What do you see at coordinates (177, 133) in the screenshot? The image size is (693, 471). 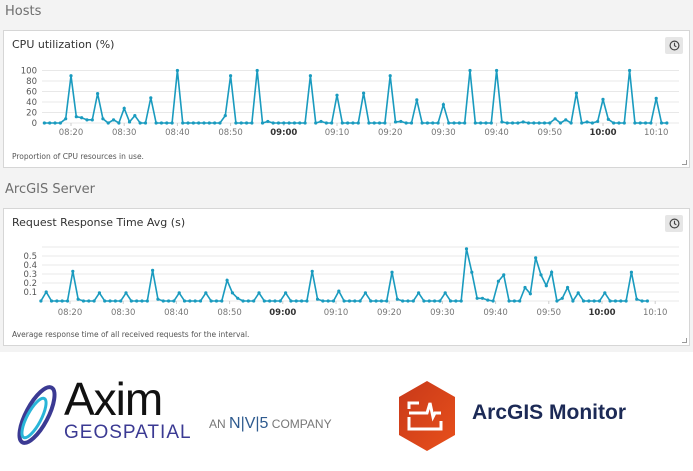 I see `x-tick-label: 08:40` at bounding box center [177, 133].